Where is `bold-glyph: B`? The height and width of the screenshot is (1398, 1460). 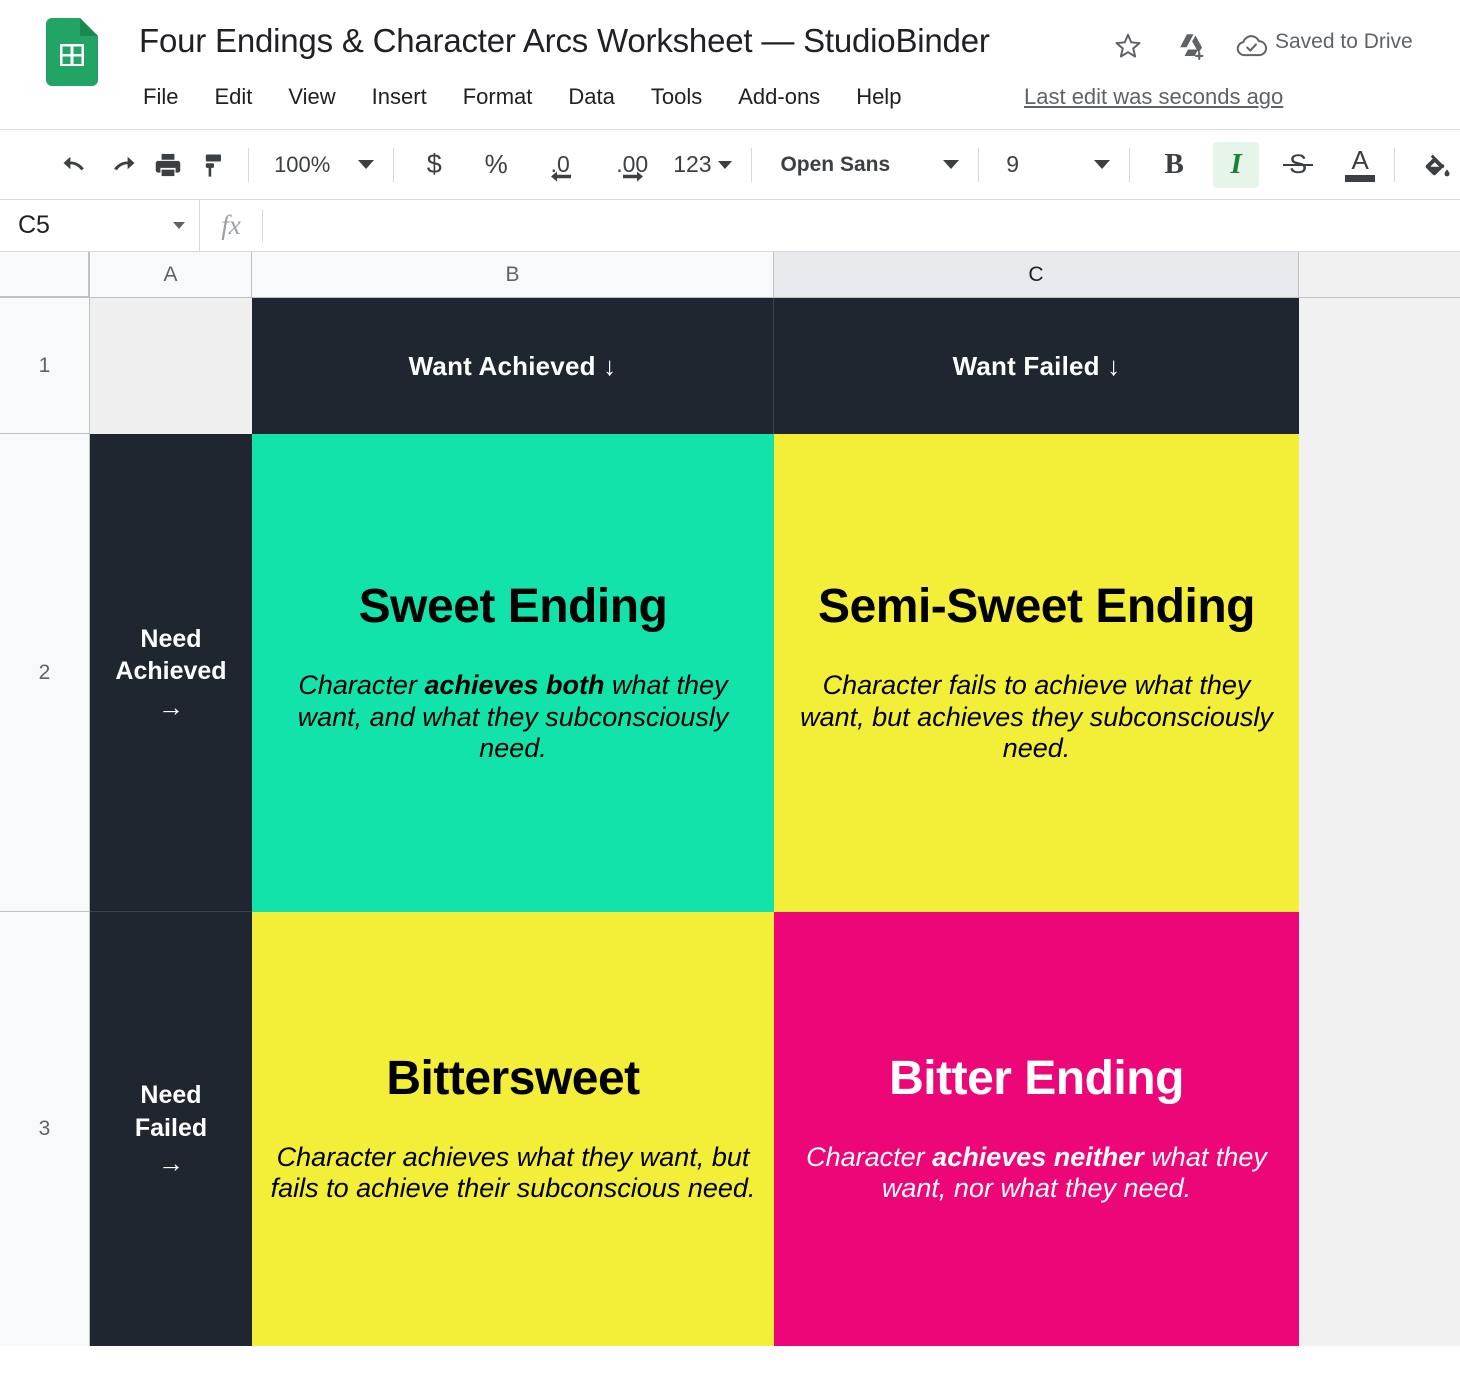 bold-glyph: B is located at coordinates (1174, 164).